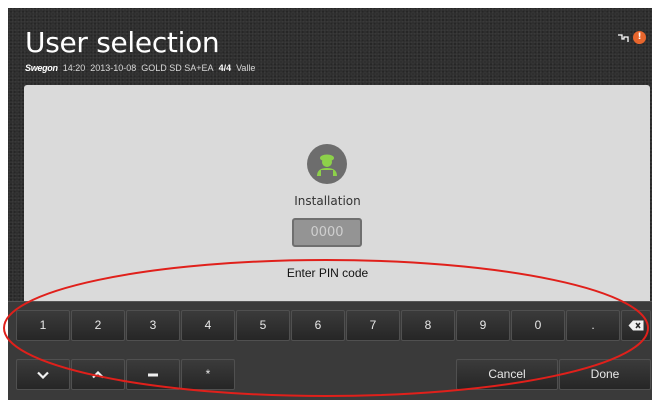 The height and width of the screenshot is (400, 655). What do you see at coordinates (225, 68) in the screenshot?
I see `status-fraction: 4/4` at bounding box center [225, 68].